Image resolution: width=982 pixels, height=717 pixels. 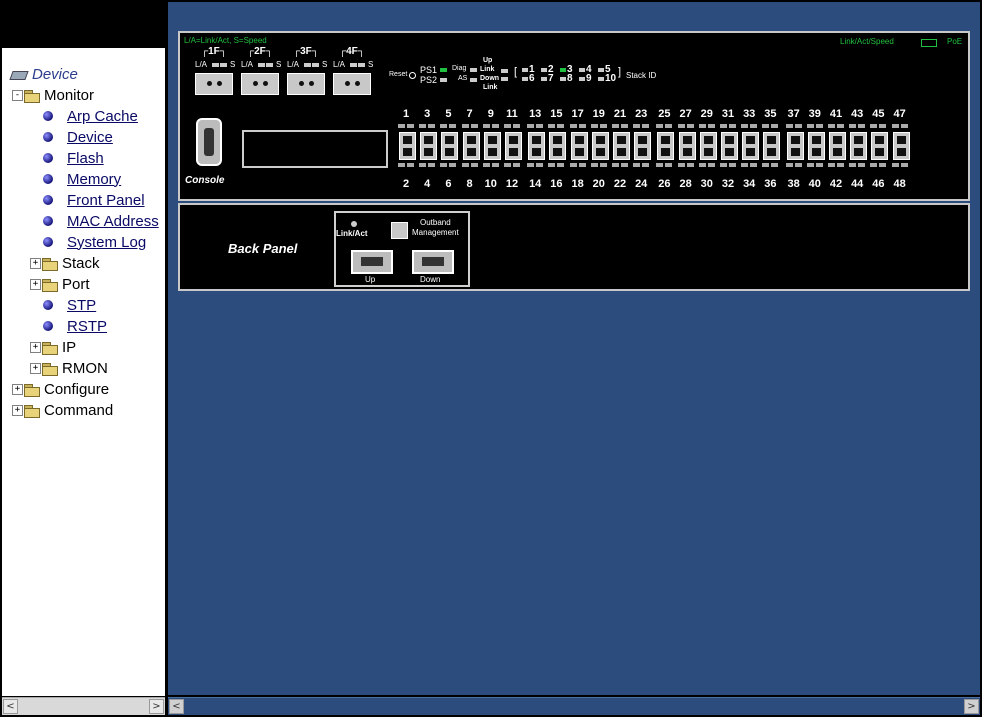 I want to click on up-word: Up, so click(x=488, y=60).